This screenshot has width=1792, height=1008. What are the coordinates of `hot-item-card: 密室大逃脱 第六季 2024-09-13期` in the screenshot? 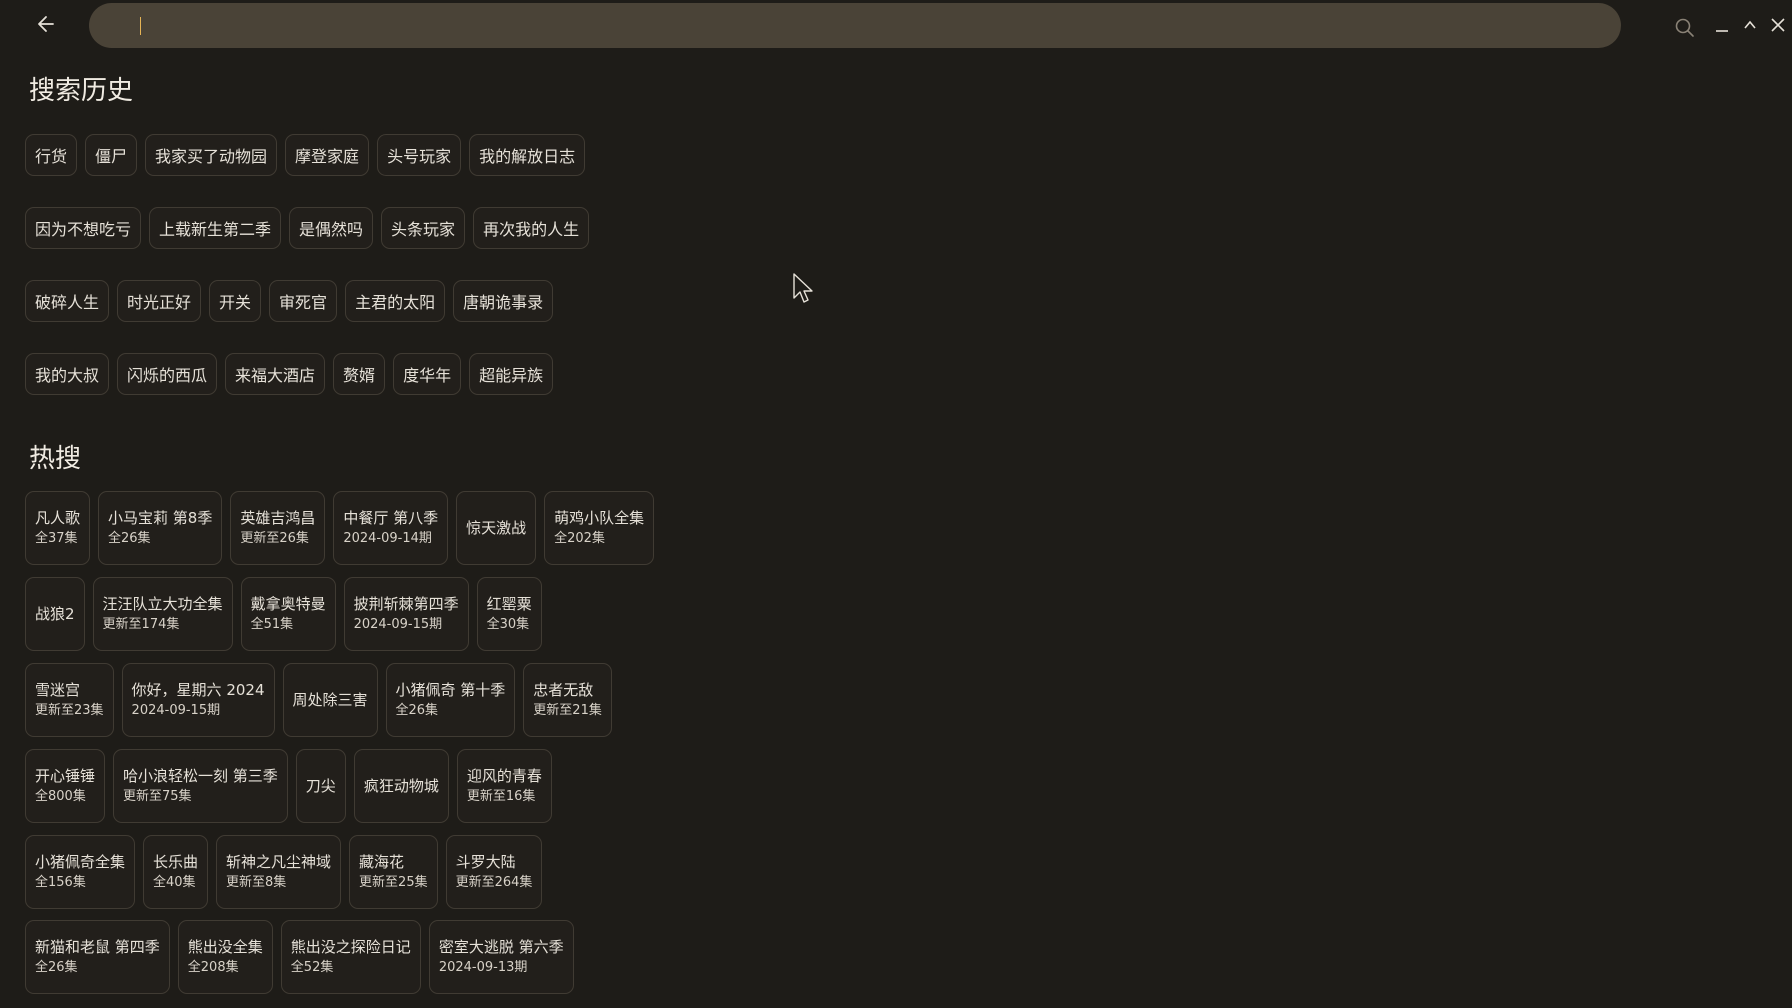 It's located at (501, 957).